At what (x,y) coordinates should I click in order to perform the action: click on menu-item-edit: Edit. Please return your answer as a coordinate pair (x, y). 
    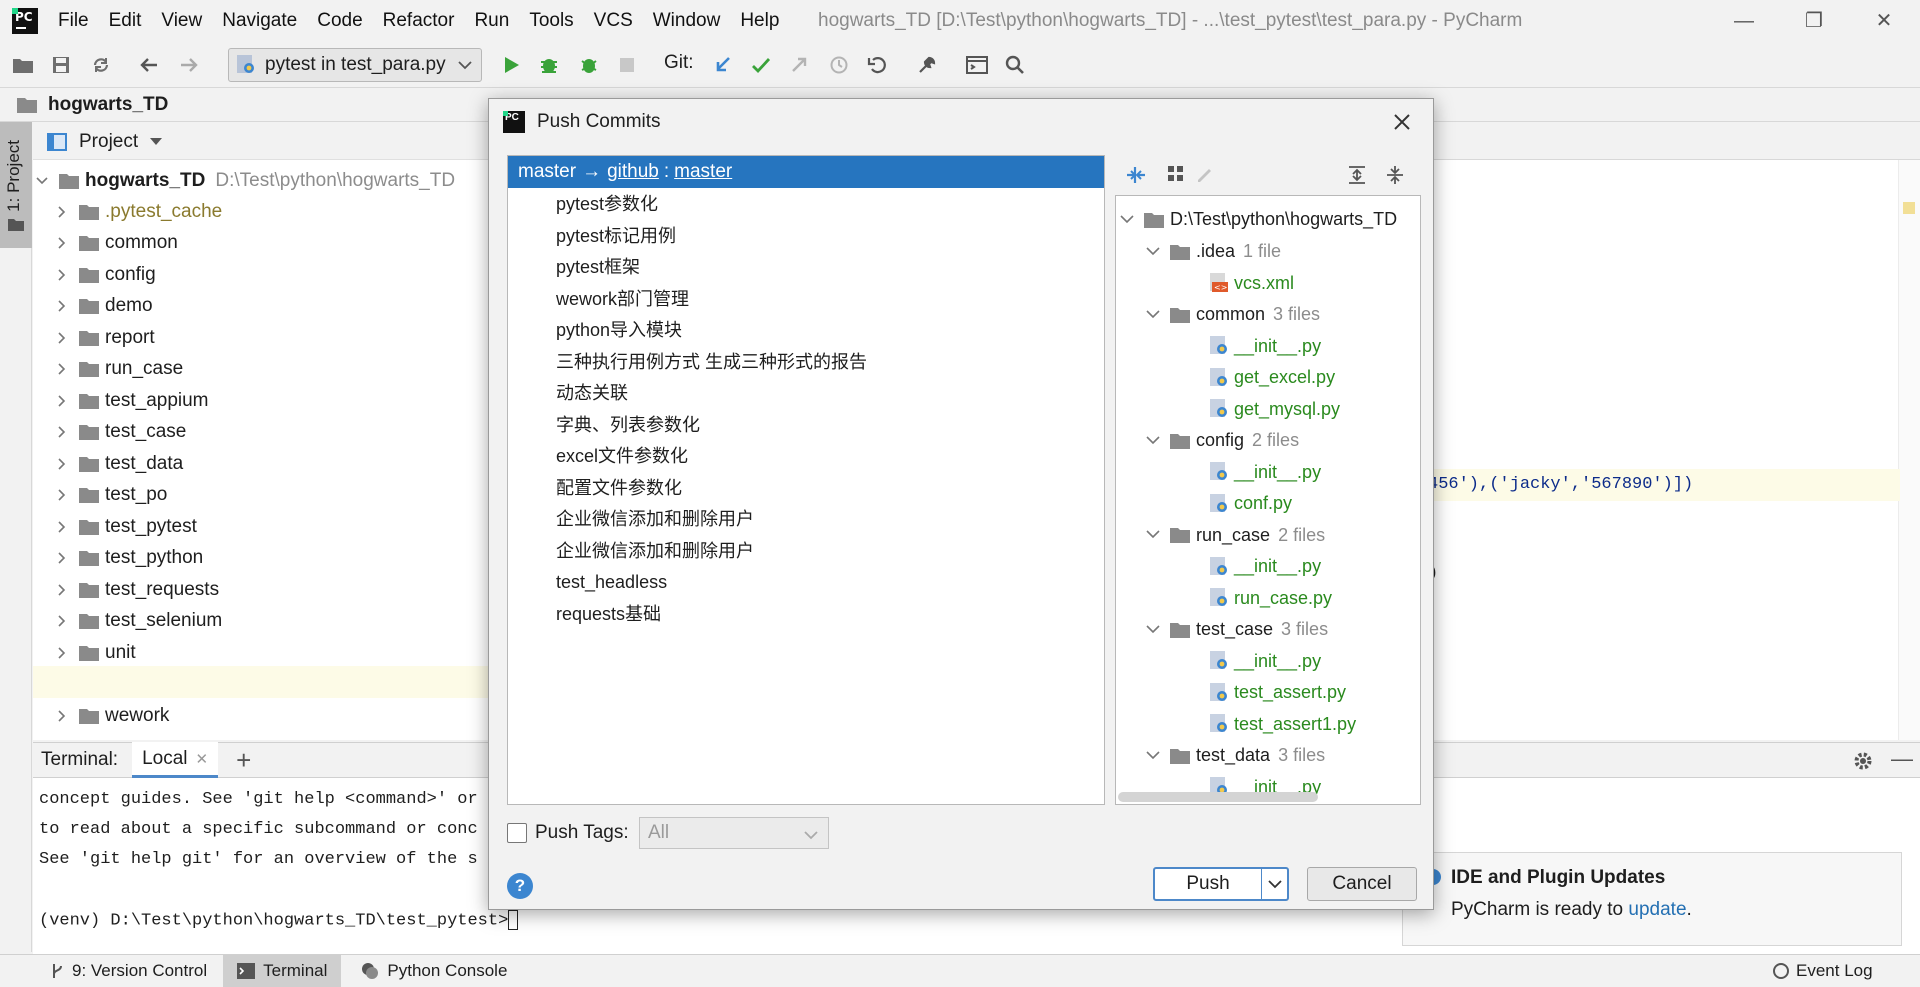
    Looking at the image, I should click on (125, 21).